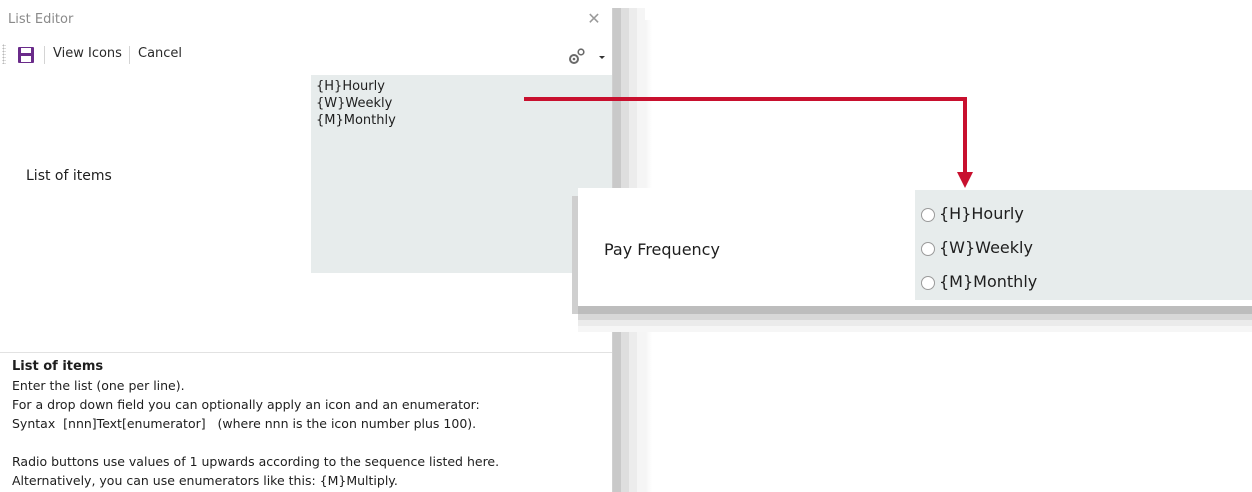 The width and height of the screenshot is (1252, 492). I want to click on cancel-button: Cancel, so click(160, 54).